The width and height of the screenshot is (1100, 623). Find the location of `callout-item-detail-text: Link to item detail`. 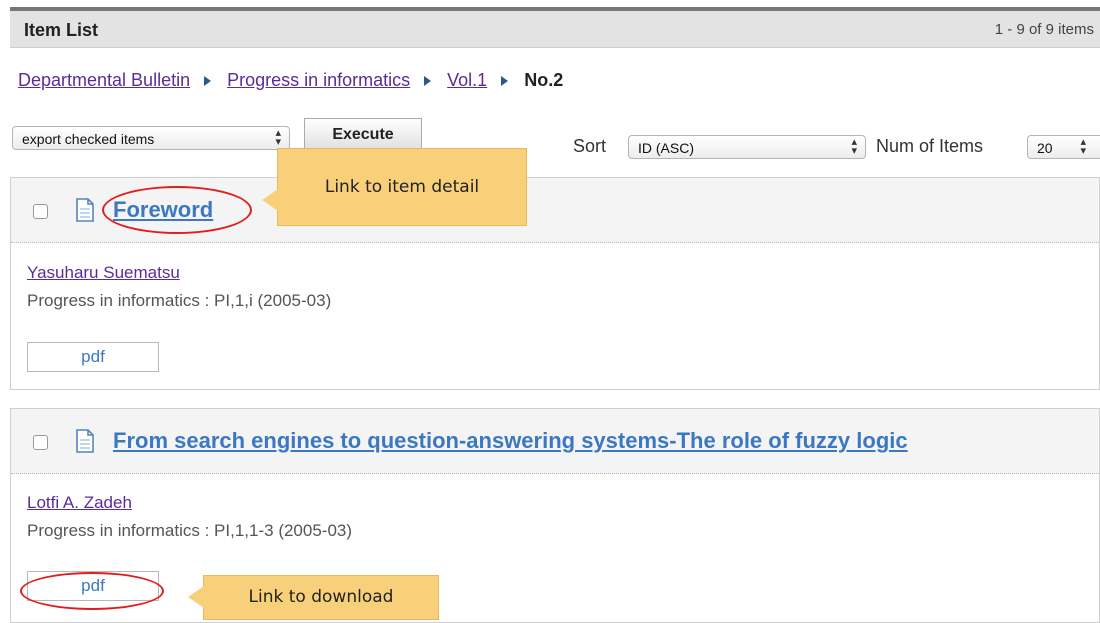

callout-item-detail-text: Link to item detail is located at coordinates (402, 187).